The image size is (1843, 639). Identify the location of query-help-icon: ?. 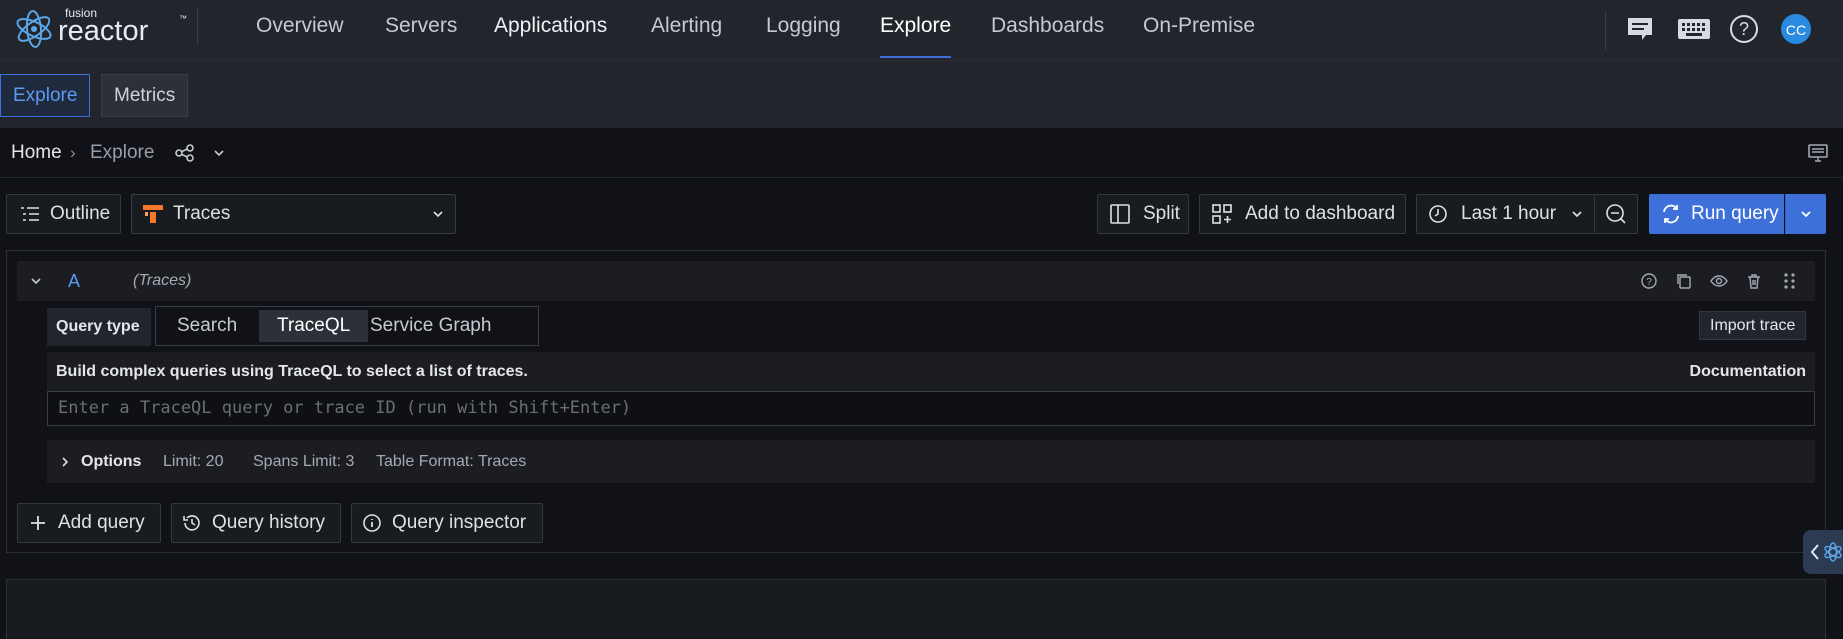
(1649, 281).